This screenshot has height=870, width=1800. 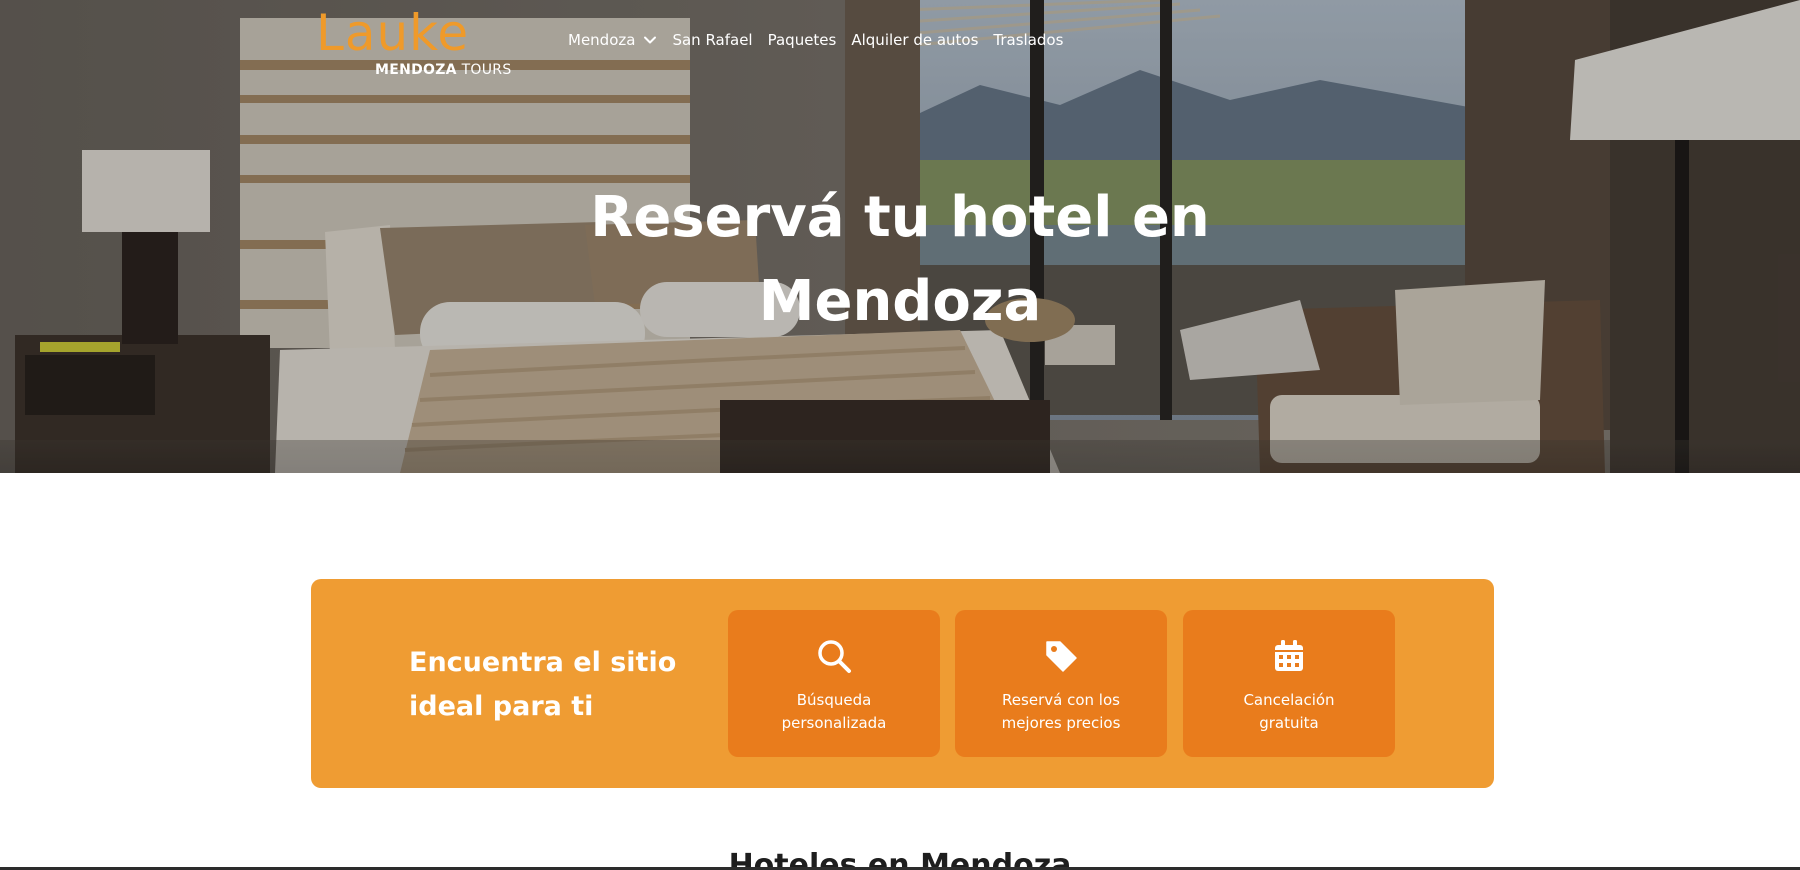 What do you see at coordinates (543, 662) in the screenshot?
I see `features-lead-line-1: Encuentra el sitio` at bounding box center [543, 662].